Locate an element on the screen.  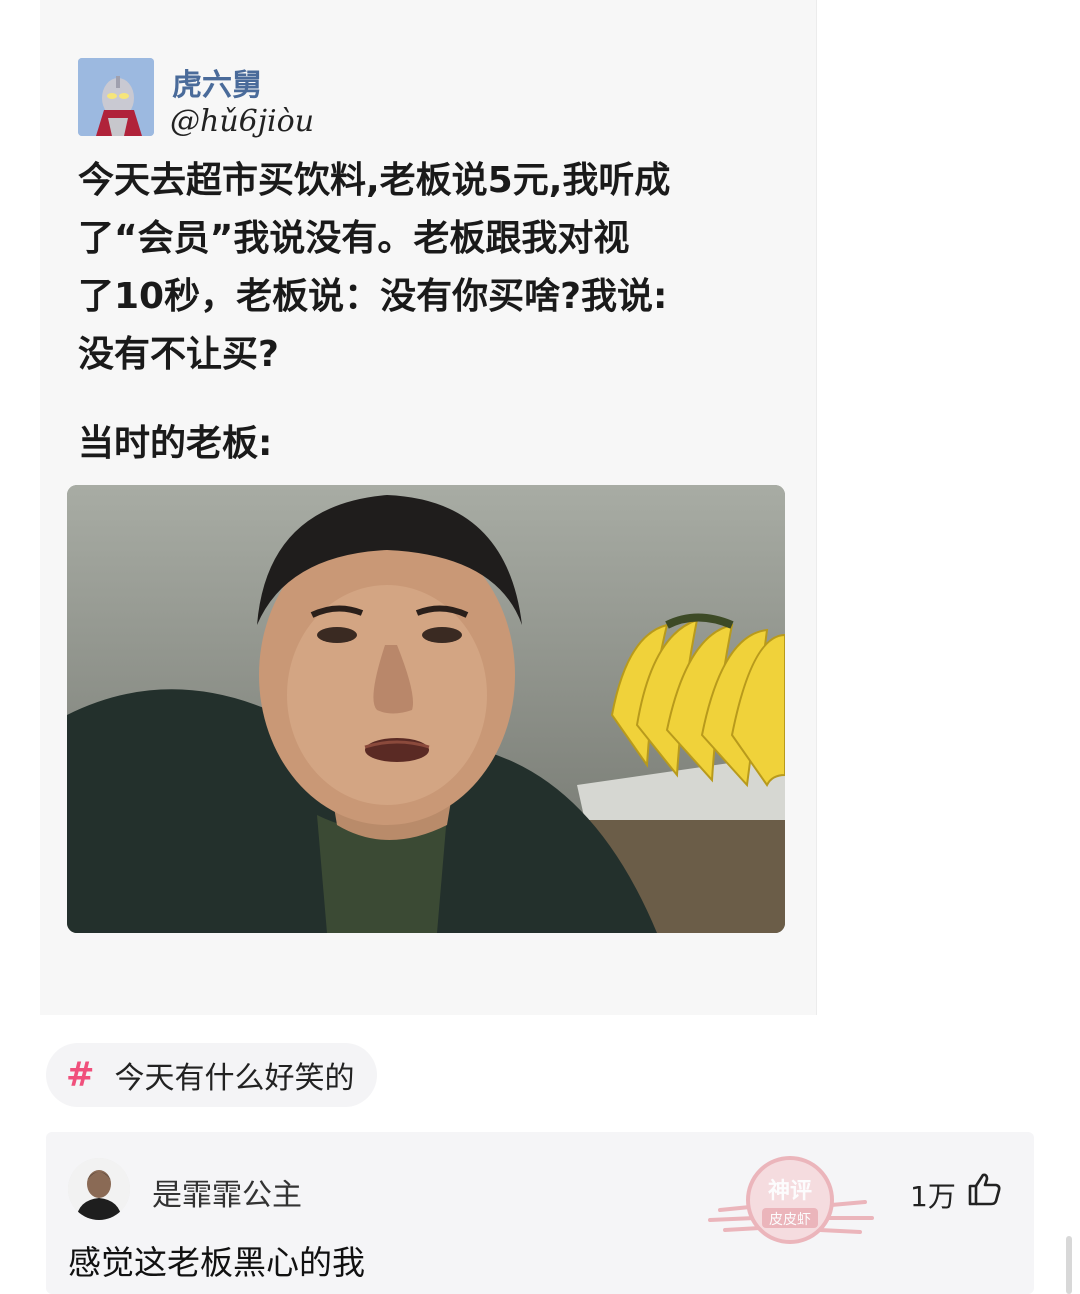
author-handle: @hǔ6jiòu is located at coordinates (242, 121).